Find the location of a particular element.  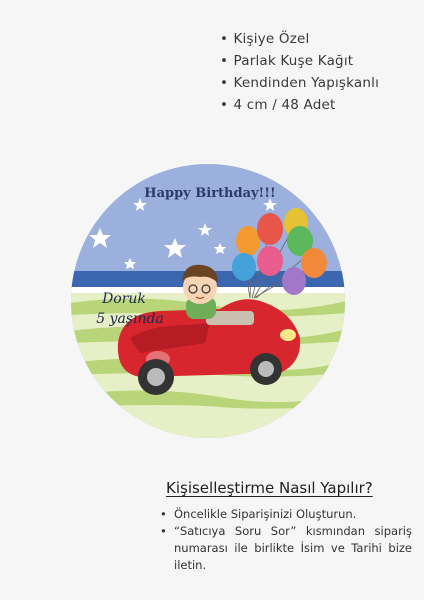

feature-item: • 4 cm / 48 Adet is located at coordinates (278, 105).